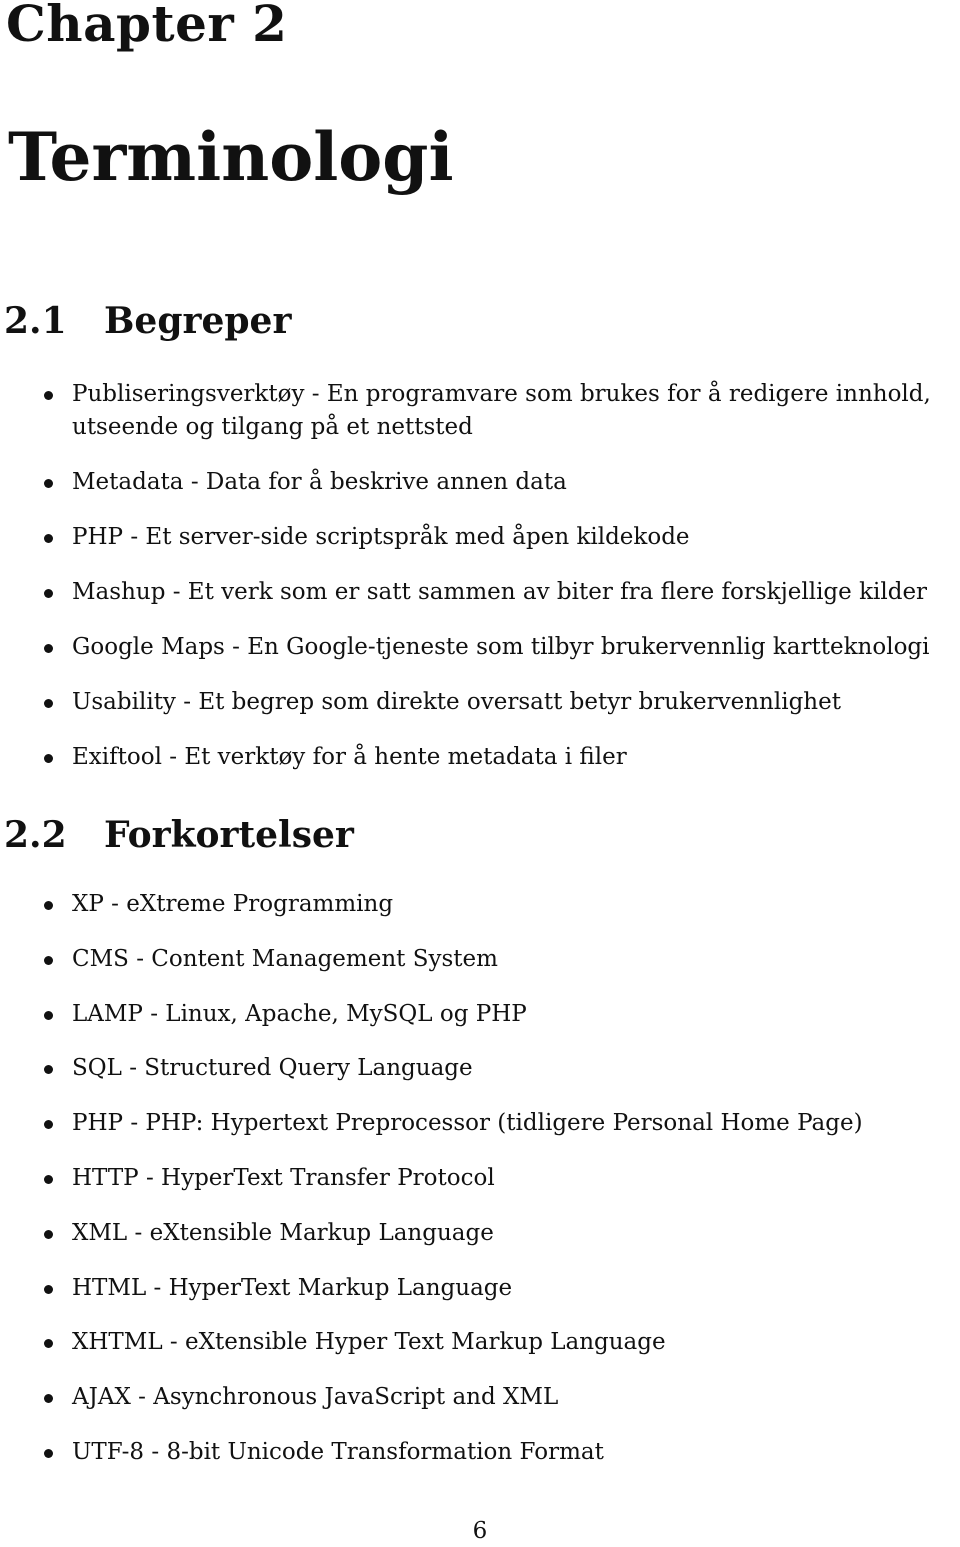  What do you see at coordinates (198, 321) in the screenshot?
I see `section-title: Begreper` at bounding box center [198, 321].